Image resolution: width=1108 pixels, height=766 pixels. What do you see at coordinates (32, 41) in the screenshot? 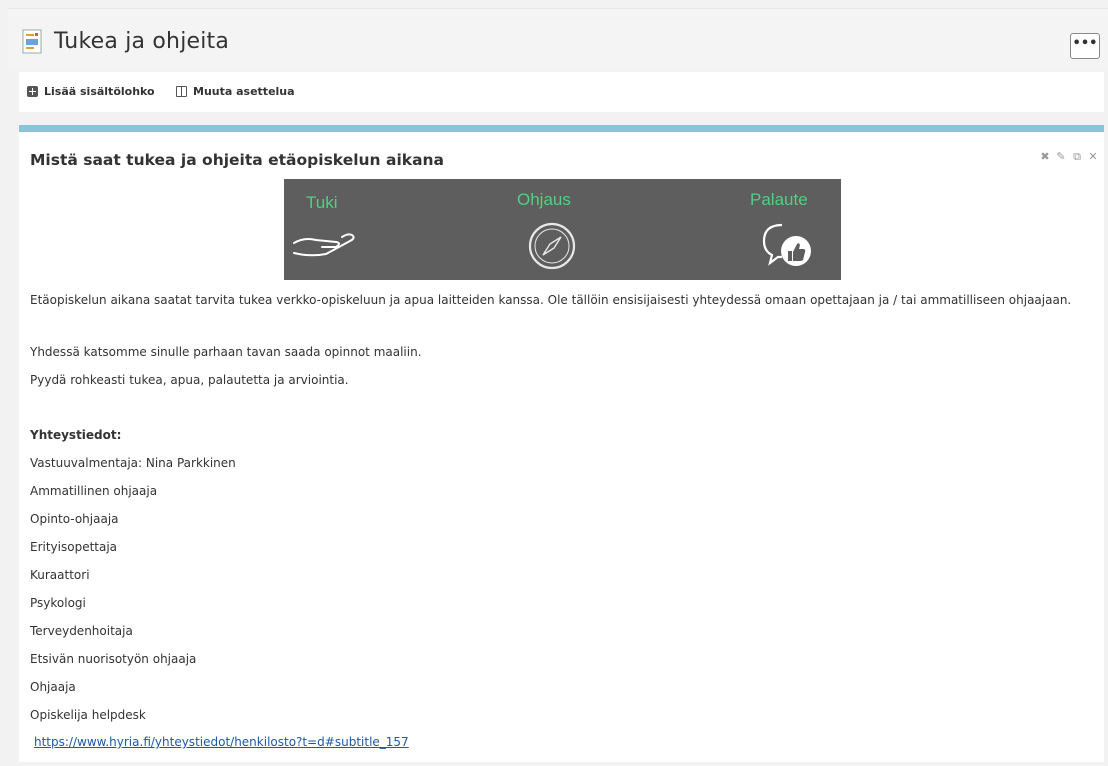
I see `page-document-icon` at bounding box center [32, 41].